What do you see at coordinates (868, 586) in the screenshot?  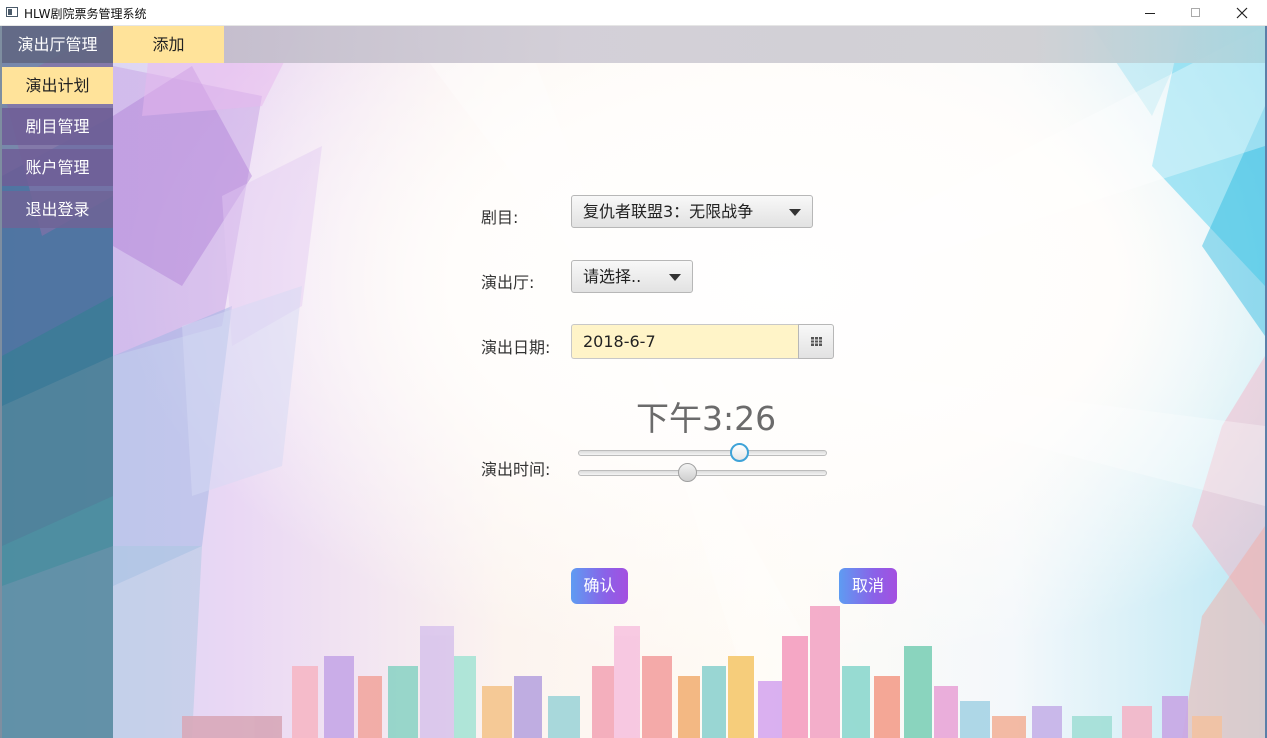 I see `cancel-button: 取消` at bounding box center [868, 586].